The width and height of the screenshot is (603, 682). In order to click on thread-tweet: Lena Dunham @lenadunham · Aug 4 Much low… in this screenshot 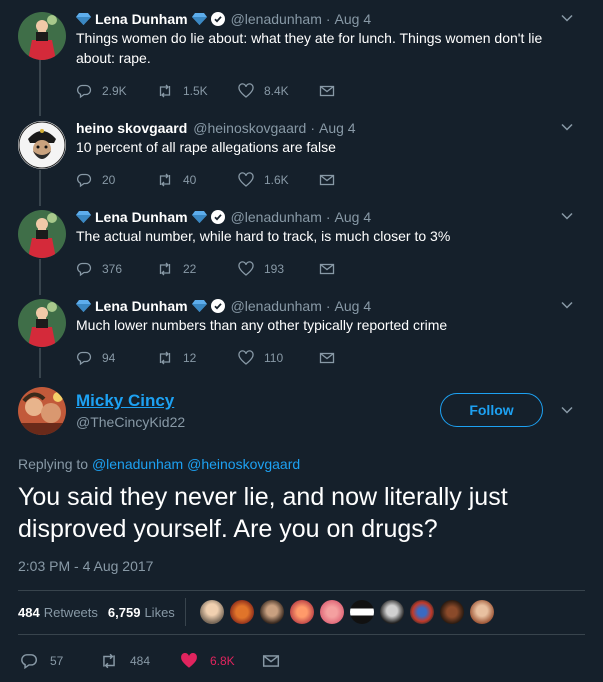, I will do `click(301, 335)`.